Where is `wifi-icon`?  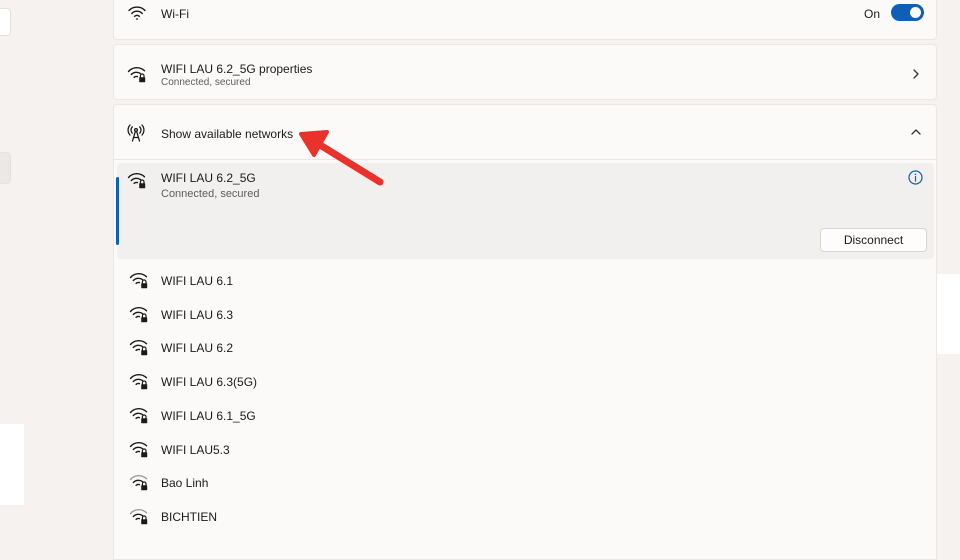
wifi-icon is located at coordinates (137, 13).